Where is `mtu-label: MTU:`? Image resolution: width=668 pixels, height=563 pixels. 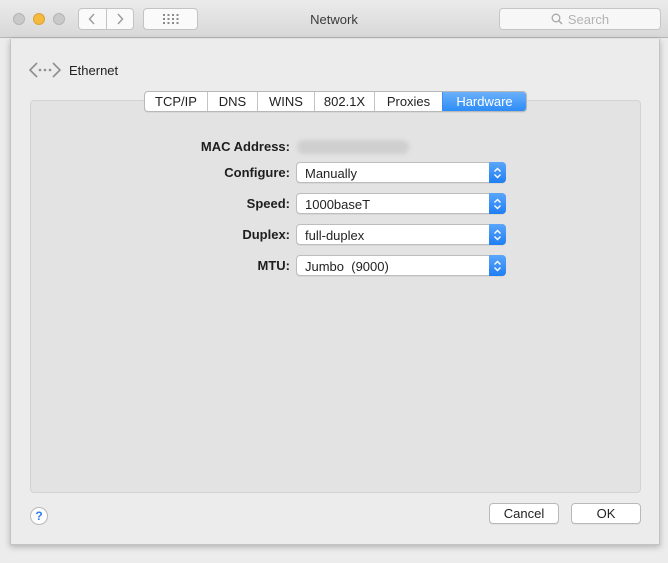 mtu-label: MTU: is located at coordinates (274, 265).